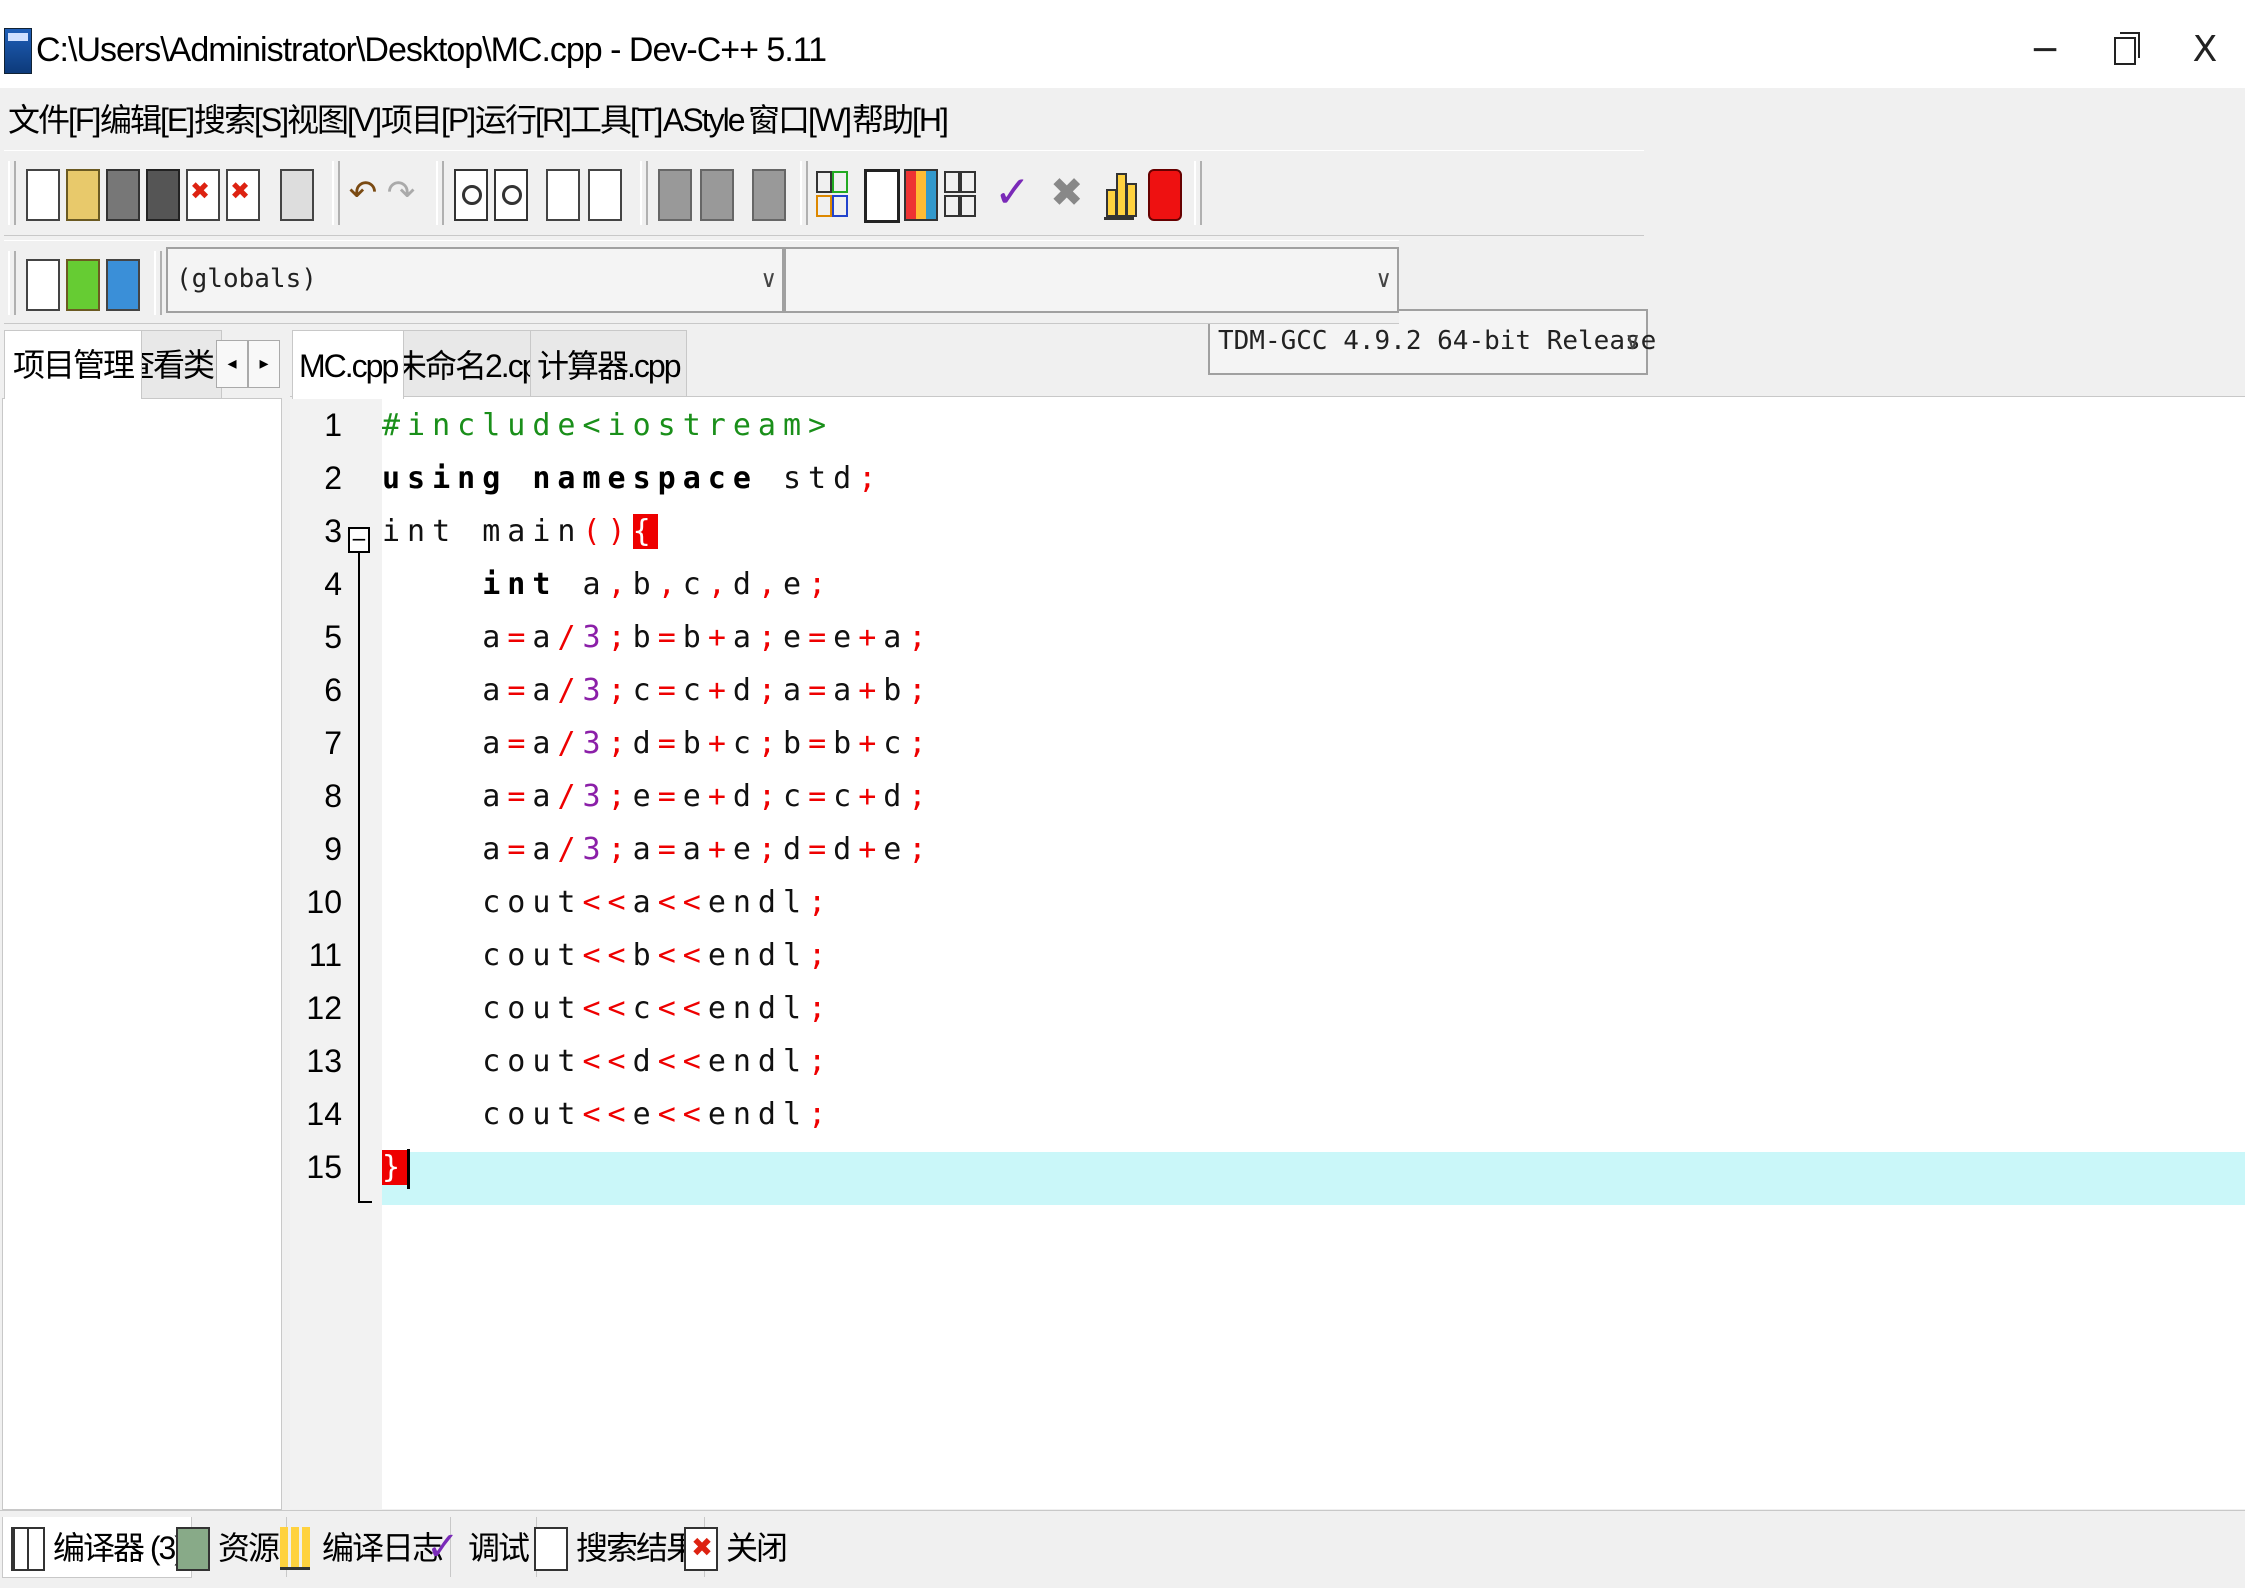 The width and height of the screenshot is (2245, 1588). I want to click on file-tab-mc: MC.cpp, so click(348, 364).